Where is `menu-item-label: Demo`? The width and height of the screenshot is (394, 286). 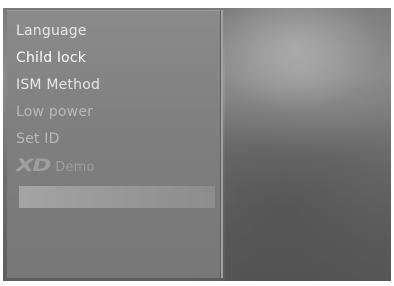
menu-item-label: Demo is located at coordinates (75, 167).